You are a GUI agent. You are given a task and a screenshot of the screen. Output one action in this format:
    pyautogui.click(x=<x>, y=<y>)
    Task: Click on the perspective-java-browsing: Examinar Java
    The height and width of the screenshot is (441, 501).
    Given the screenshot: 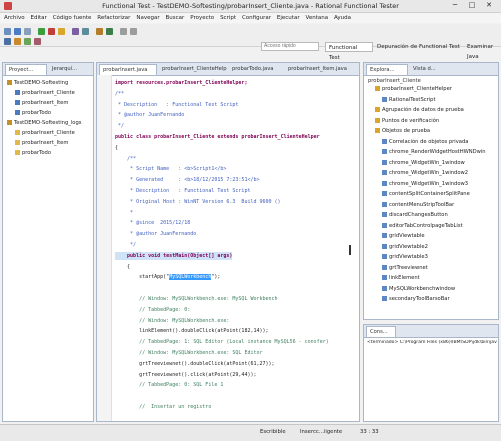 What is the action you would take?
    pyautogui.click(x=482, y=51)
    